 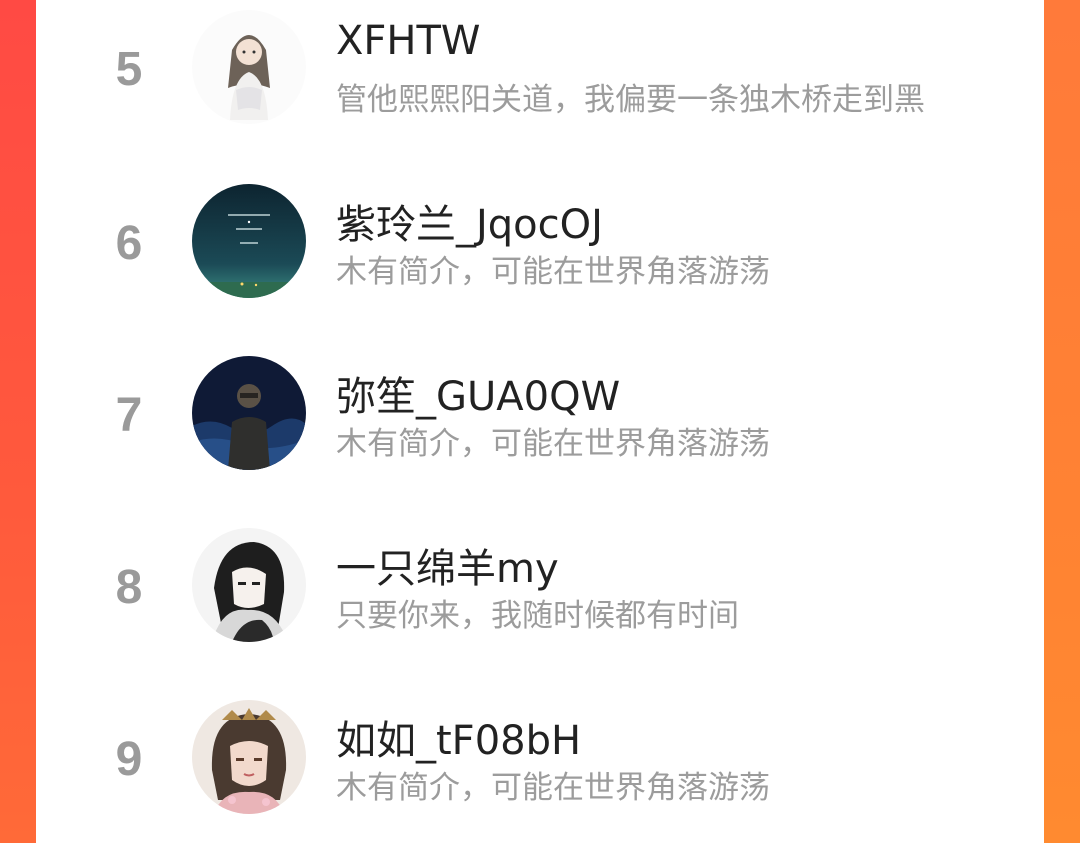 I want to click on rank-number: 6, so click(x=129, y=243).